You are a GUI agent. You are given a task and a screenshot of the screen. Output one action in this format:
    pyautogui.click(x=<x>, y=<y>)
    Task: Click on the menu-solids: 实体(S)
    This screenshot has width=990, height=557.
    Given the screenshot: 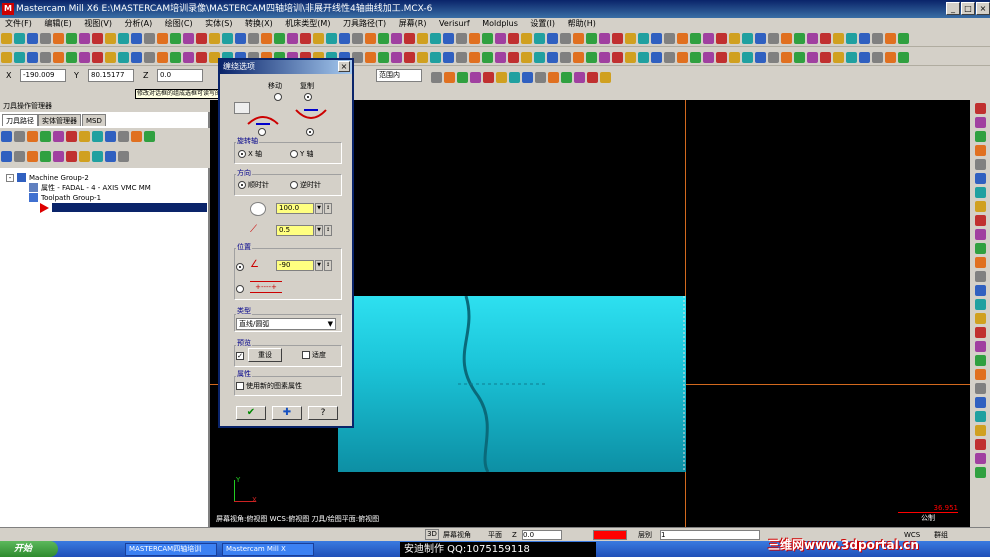 What is the action you would take?
    pyautogui.click(x=218, y=23)
    